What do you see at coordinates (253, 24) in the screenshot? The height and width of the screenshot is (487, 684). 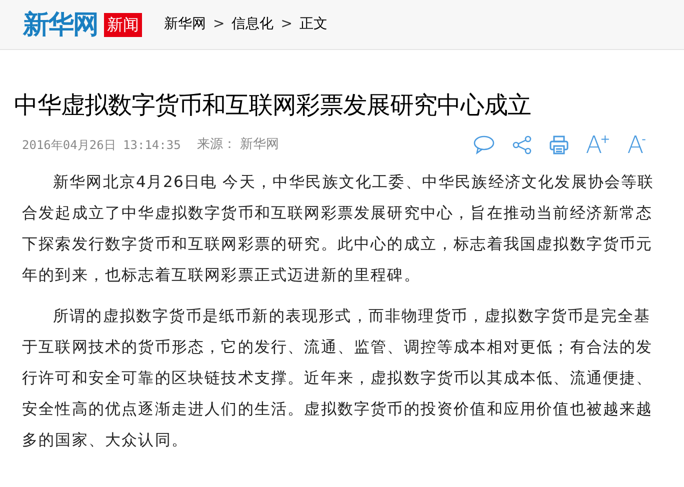 I see `breadcrumb-link: 信息化` at bounding box center [253, 24].